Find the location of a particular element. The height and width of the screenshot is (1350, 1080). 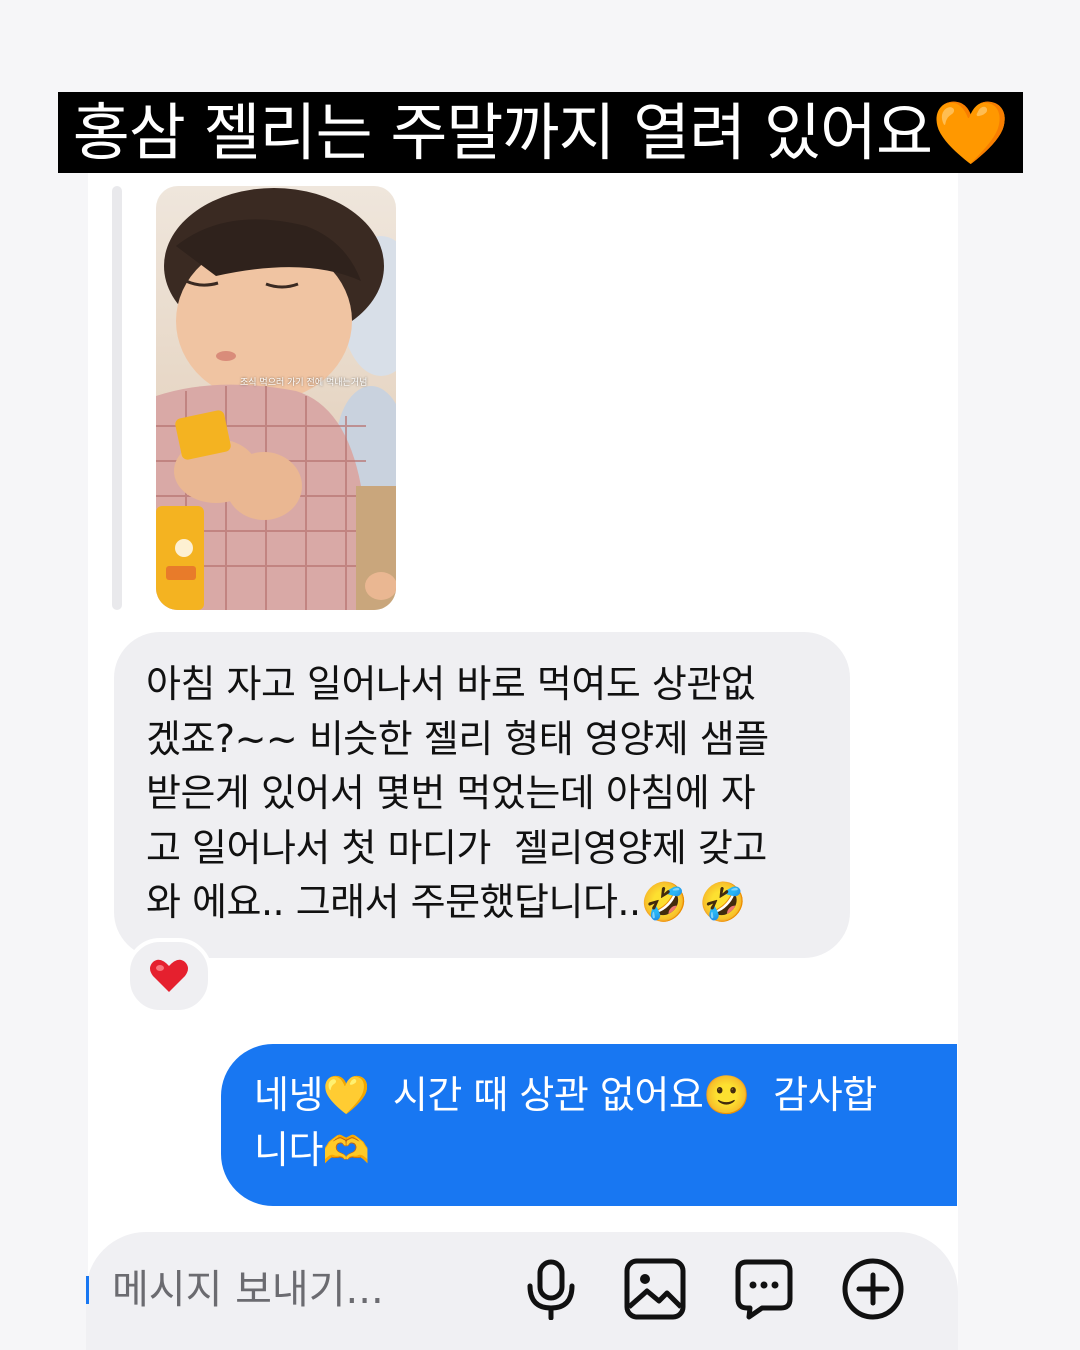

sticker-button is located at coordinates (764, 1289).